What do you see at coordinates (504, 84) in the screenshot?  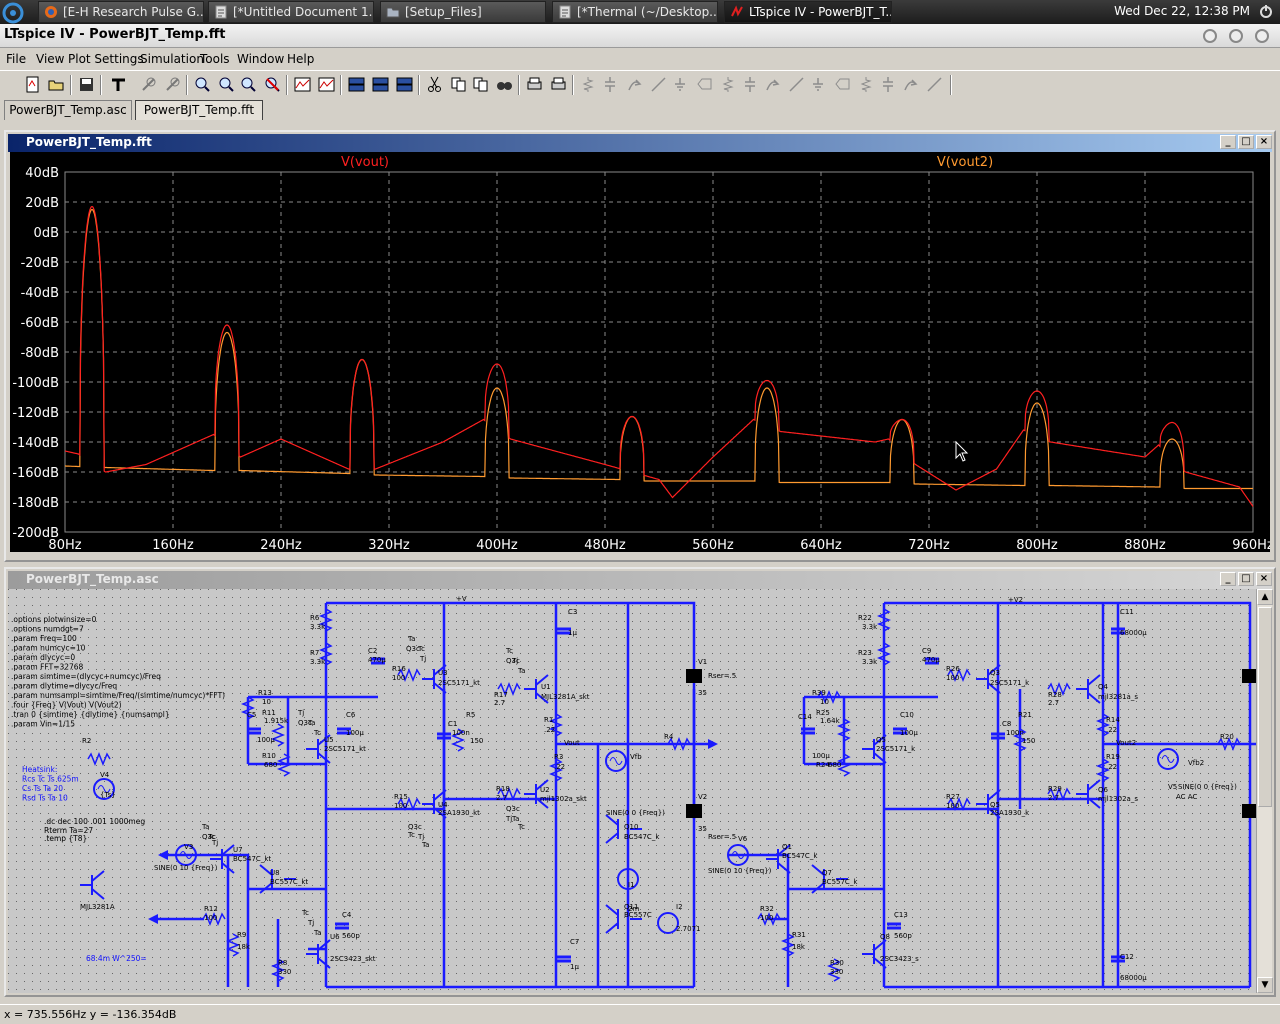 I see `find-button` at bounding box center [504, 84].